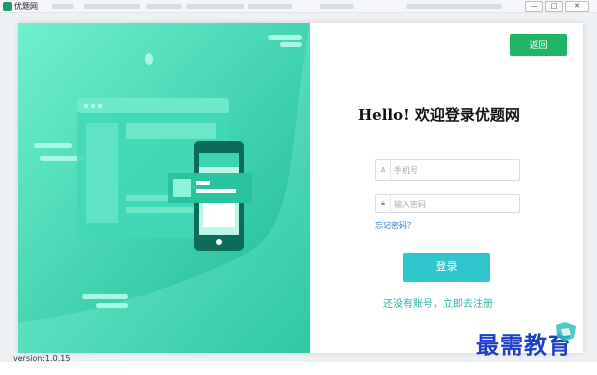 The height and width of the screenshot is (375, 597). I want to click on phone-field: ♙, so click(447, 170).